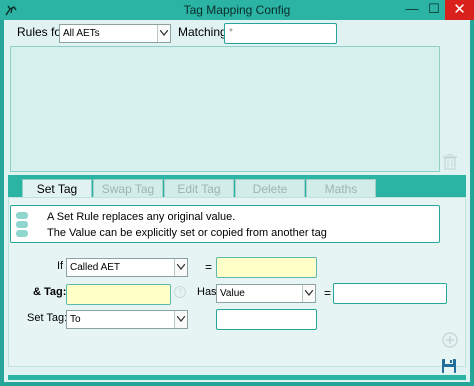  Describe the element at coordinates (232, 293) in the screenshot. I see `has-value: Value` at that location.